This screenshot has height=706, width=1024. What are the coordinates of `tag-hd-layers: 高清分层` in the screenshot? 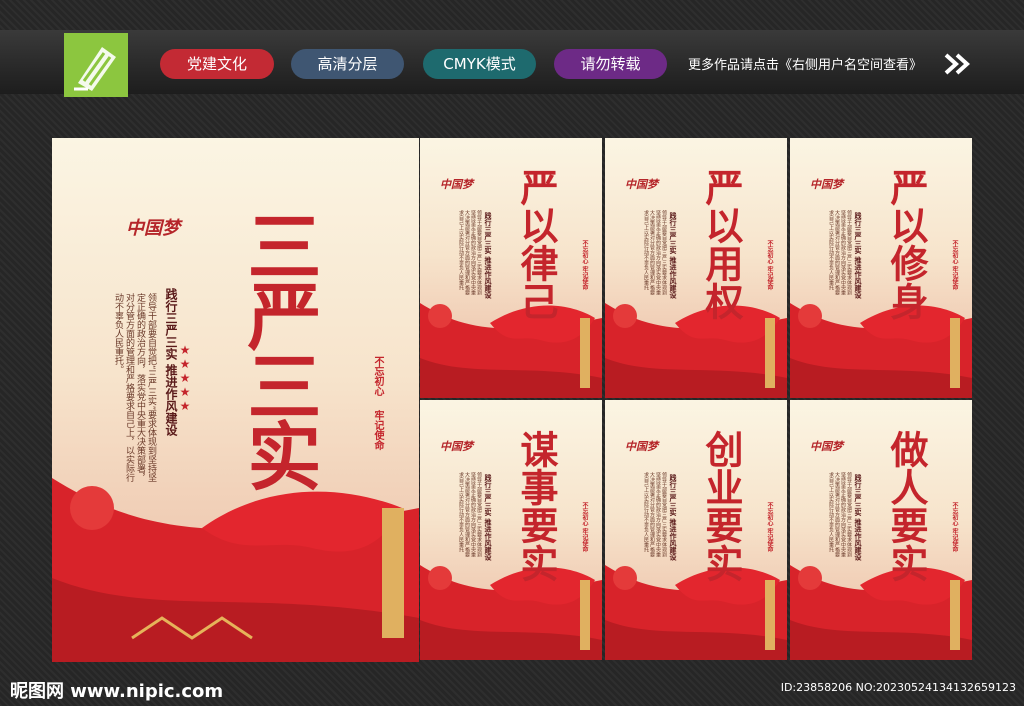 It's located at (347, 64).